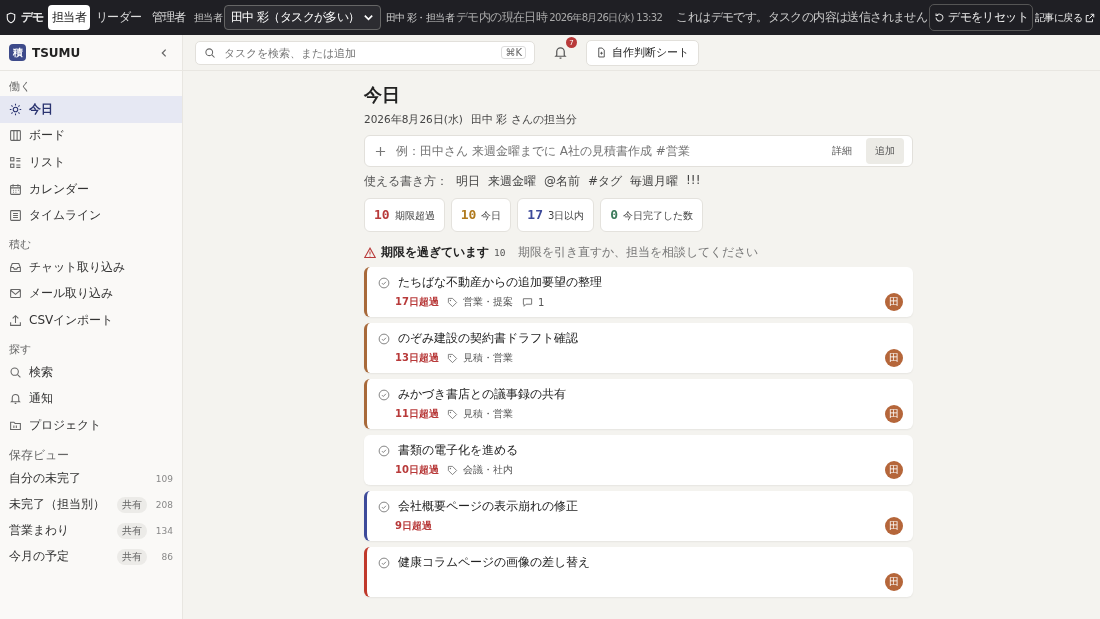  What do you see at coordinates (981, 17) in the screenshot?
I see `reset-button: デモをリセット` at bounding box center [981, 17].